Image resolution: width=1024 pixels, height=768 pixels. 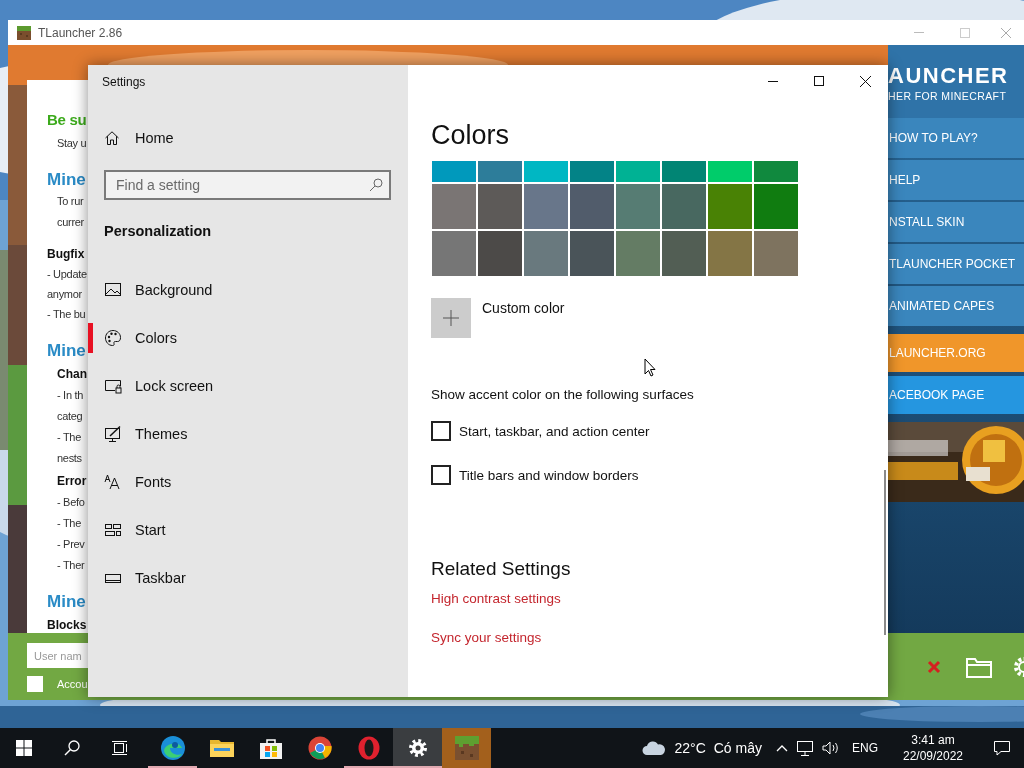 I want to click on opera-icon, so click(x=368, y=748).